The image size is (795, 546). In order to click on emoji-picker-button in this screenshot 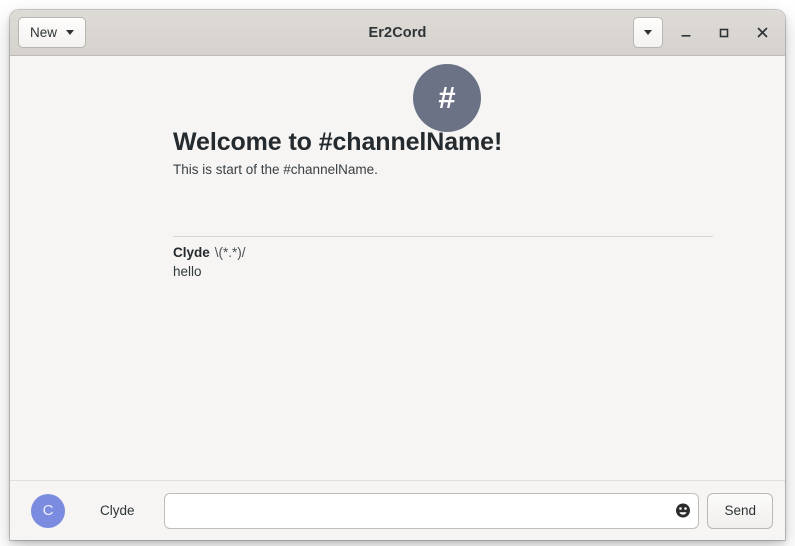, I will do `click(682, 510)`.